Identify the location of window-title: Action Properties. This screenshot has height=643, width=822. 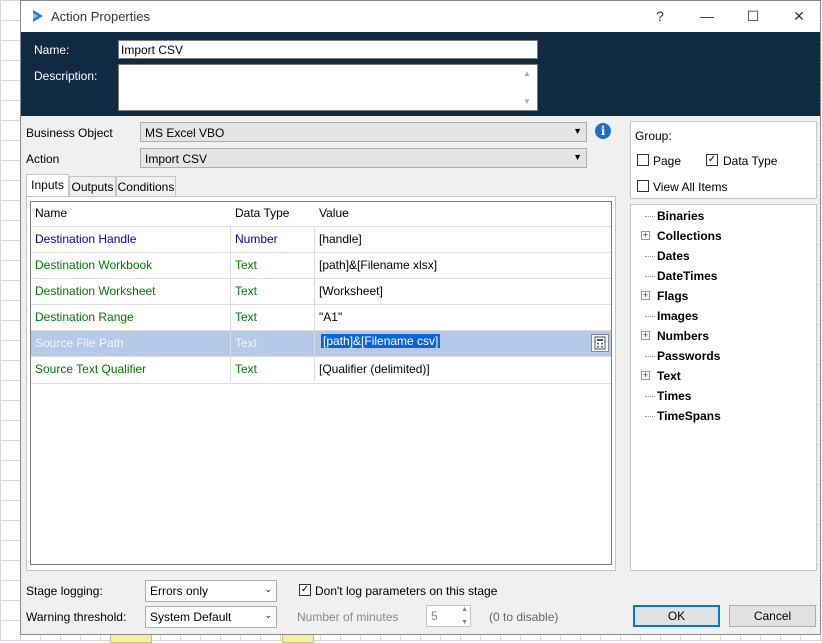
(100, 16).